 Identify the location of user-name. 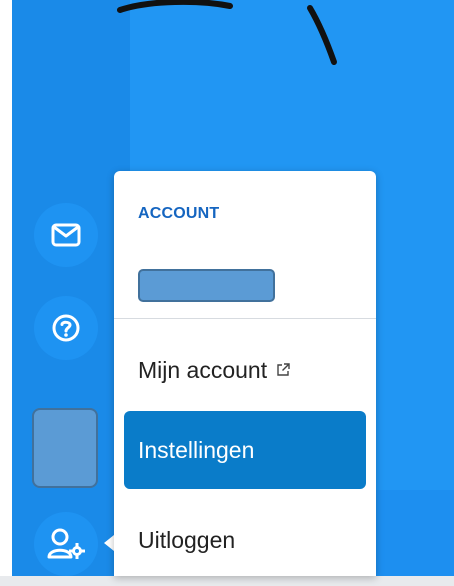
(206, 285).